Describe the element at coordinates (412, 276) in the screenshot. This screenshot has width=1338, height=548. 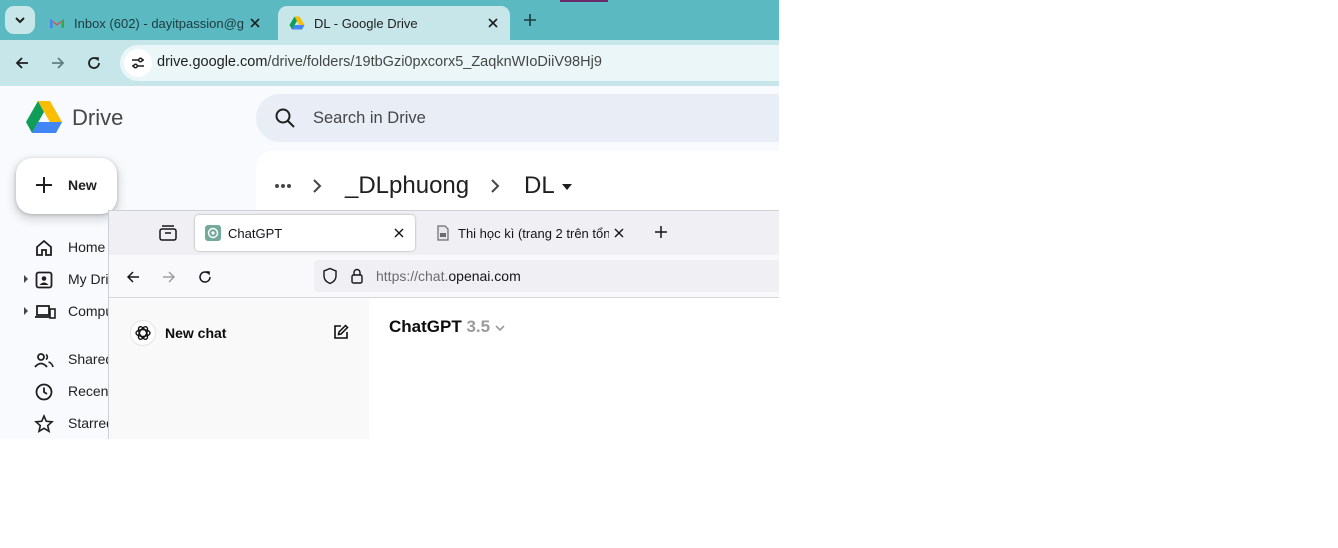
I see `url-prefix: https://chat.` at that location.